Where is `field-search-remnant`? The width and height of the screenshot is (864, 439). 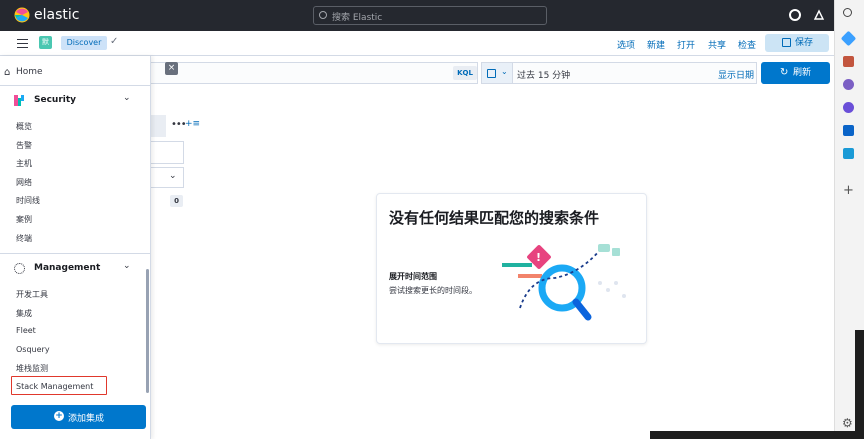
field-search-remnant is located at coordinates (158, 126).